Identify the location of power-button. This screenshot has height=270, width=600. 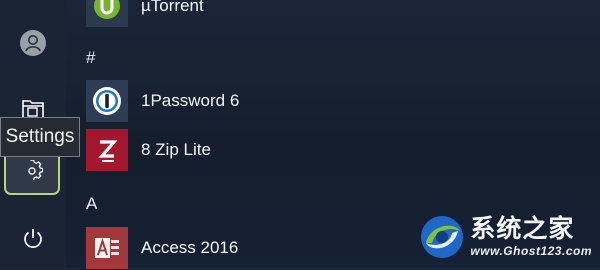
(33, 238).